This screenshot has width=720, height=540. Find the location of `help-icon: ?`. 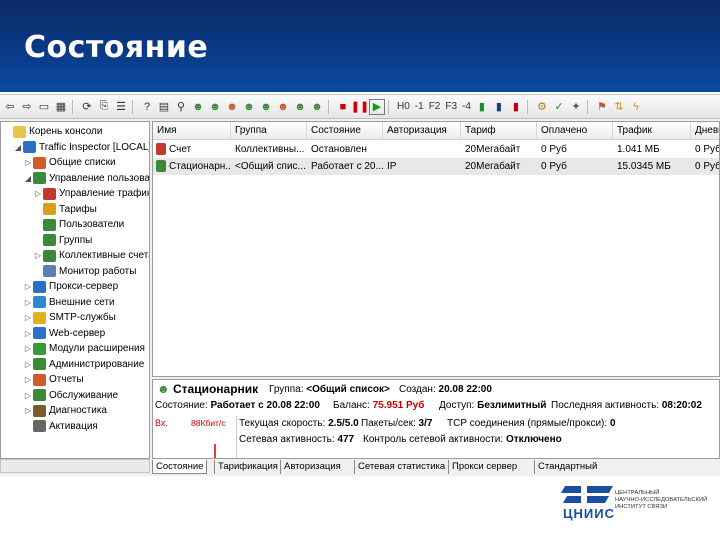

help-icon: ? is located at coordinates (147, 107).